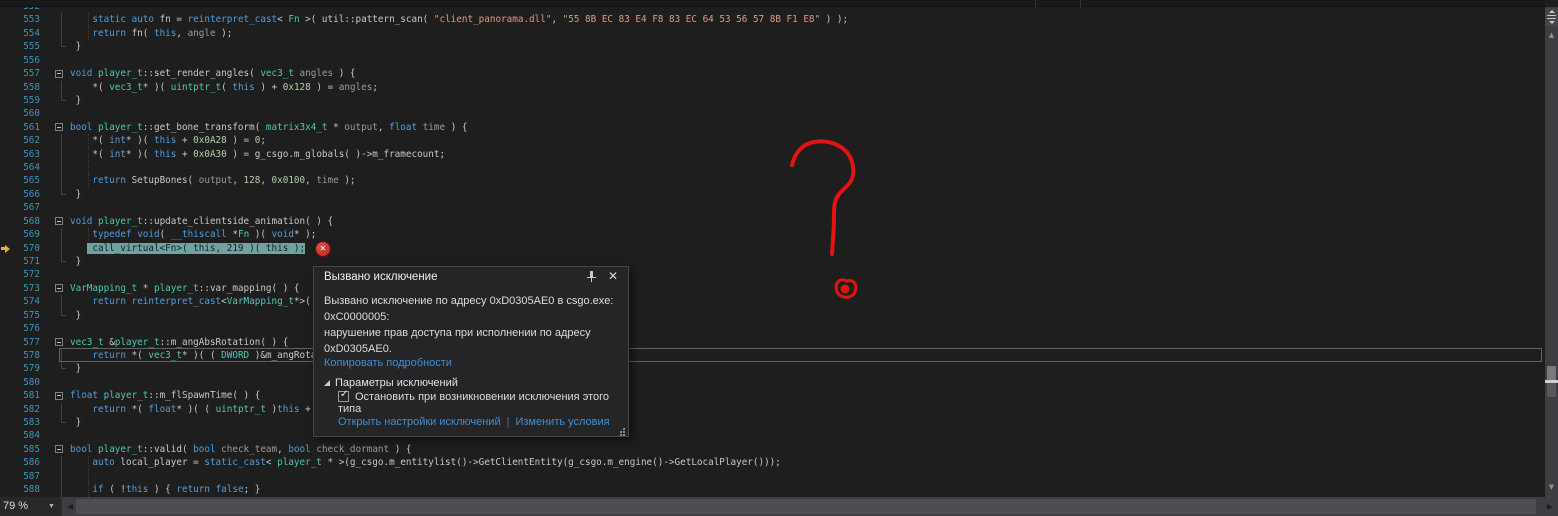 This screenshot has width=1558, height=516. I want to click on code-line: 576, so click(772, 328).